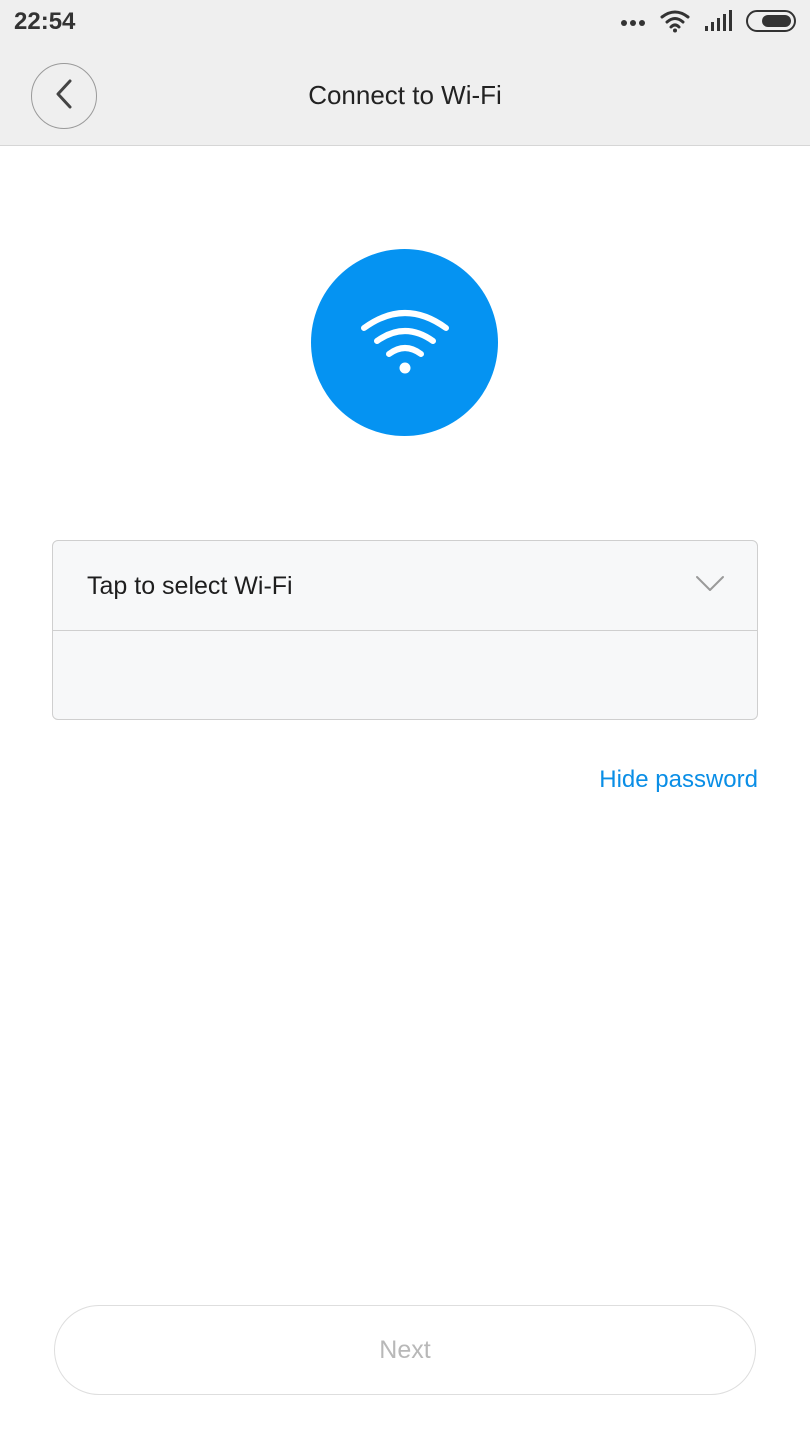  I want to click on page-title: Connect to Wi-Fi, so click(405, 95).